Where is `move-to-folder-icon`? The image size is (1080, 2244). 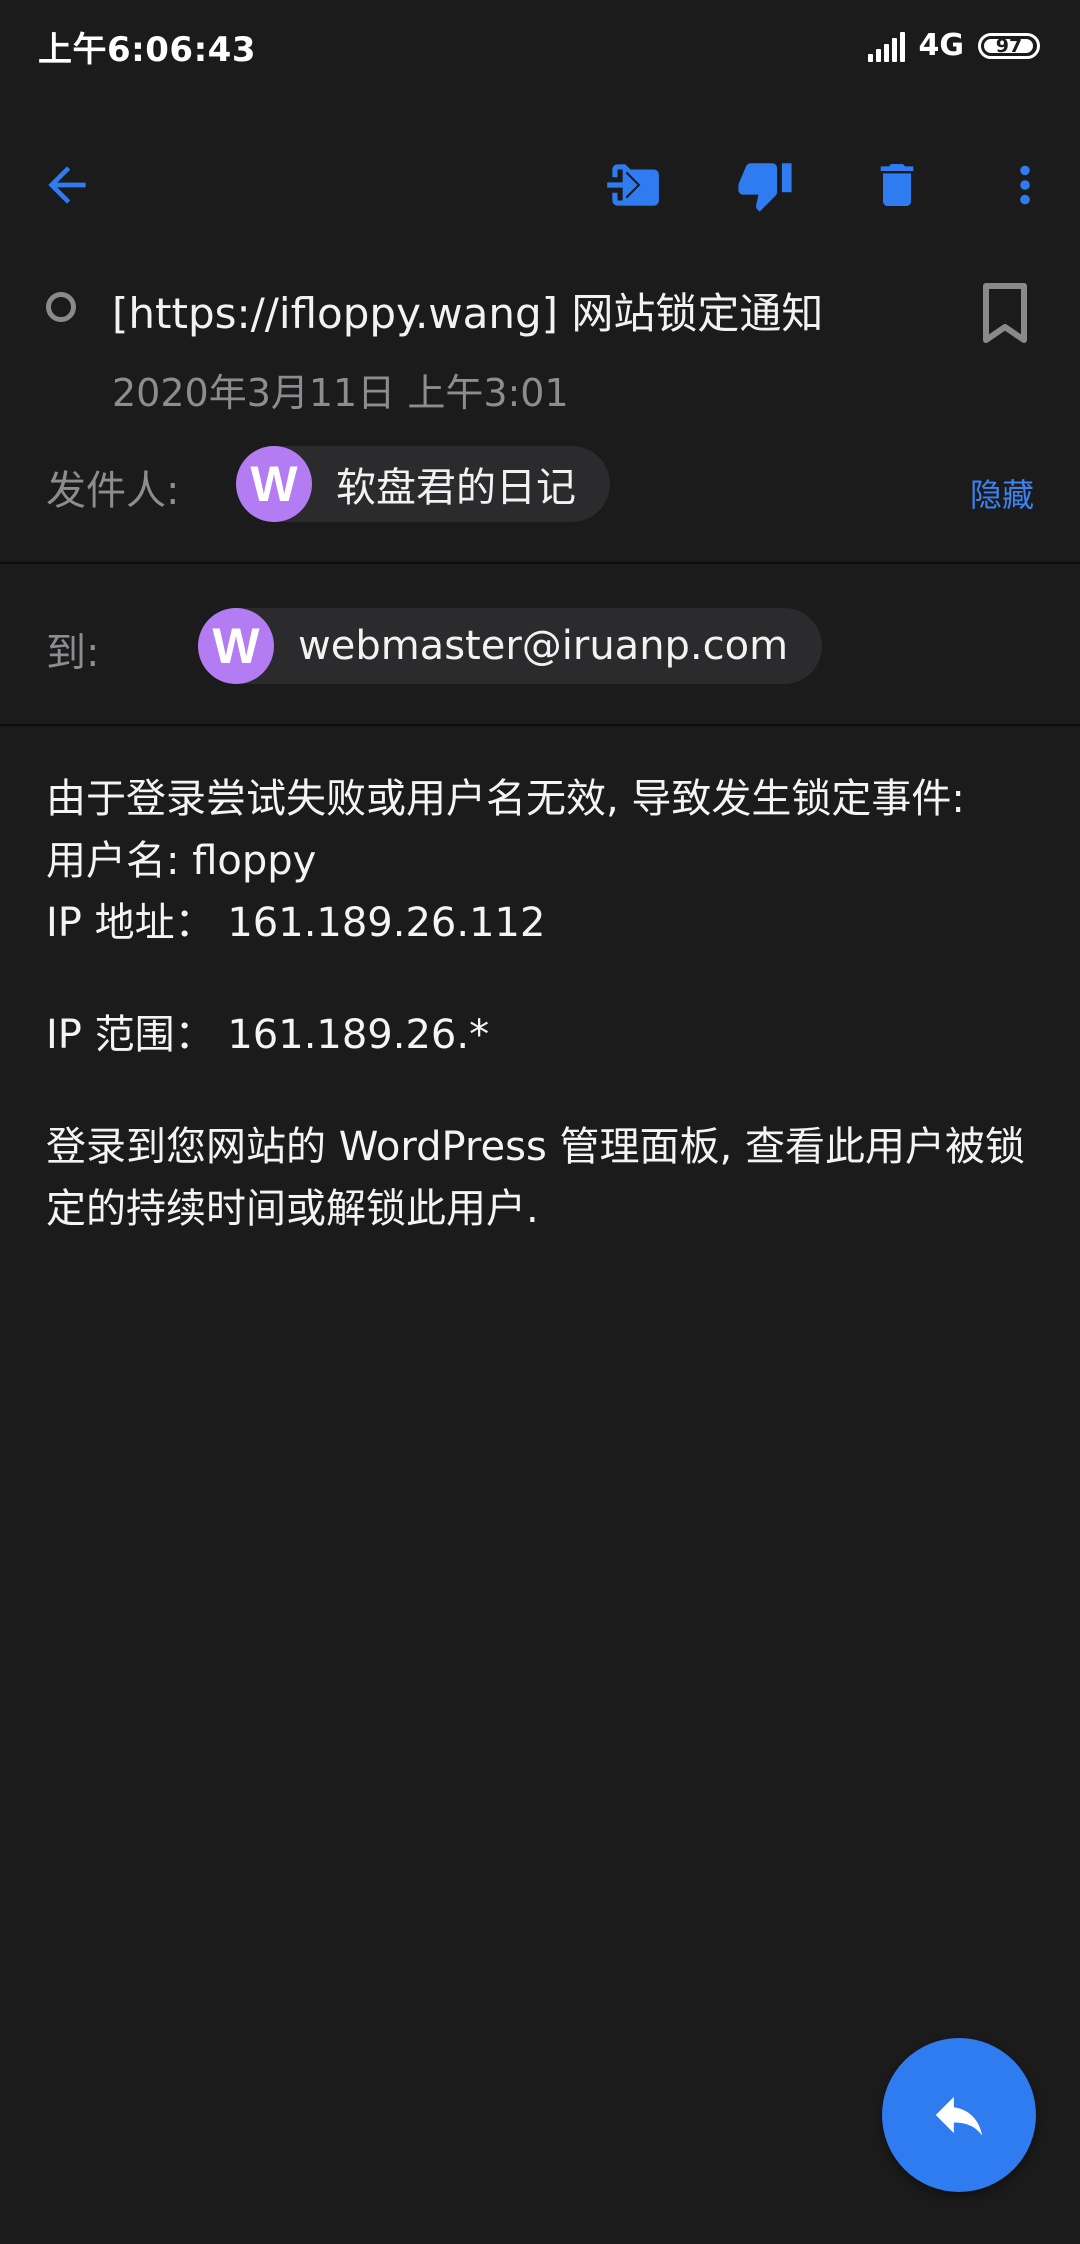
move-to-folder-icon is located at coordinates (633, 185).